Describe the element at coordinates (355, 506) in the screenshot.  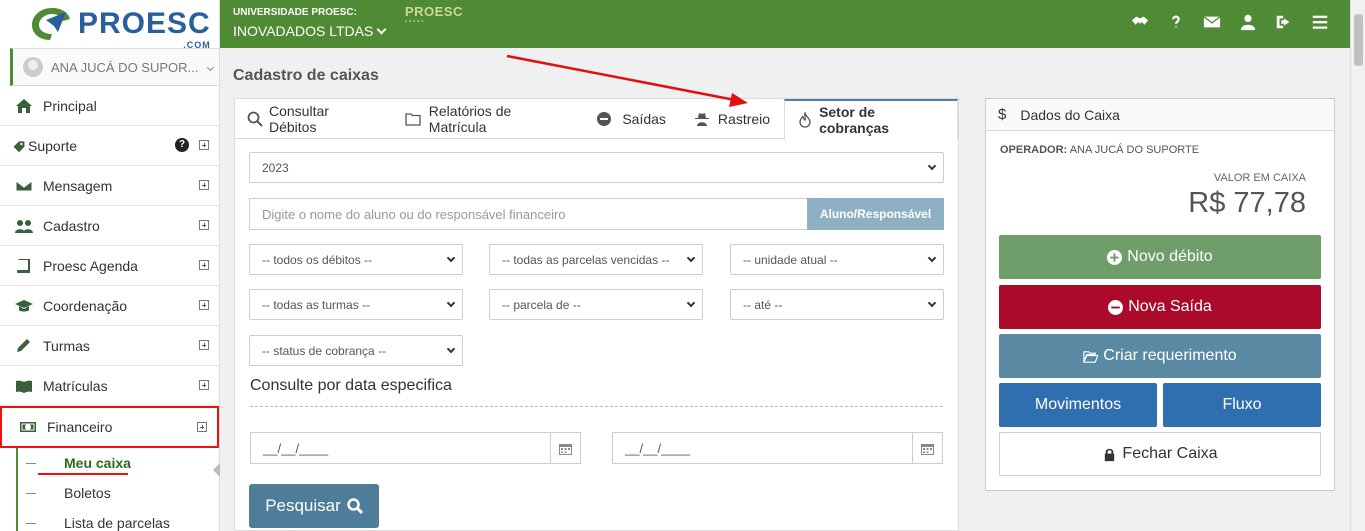
I see `search-icon` at that location.